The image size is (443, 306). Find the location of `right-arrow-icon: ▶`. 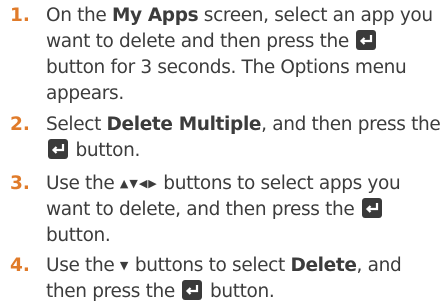

right-arrow-icon: ▶ is located at coordinates (153, 183).